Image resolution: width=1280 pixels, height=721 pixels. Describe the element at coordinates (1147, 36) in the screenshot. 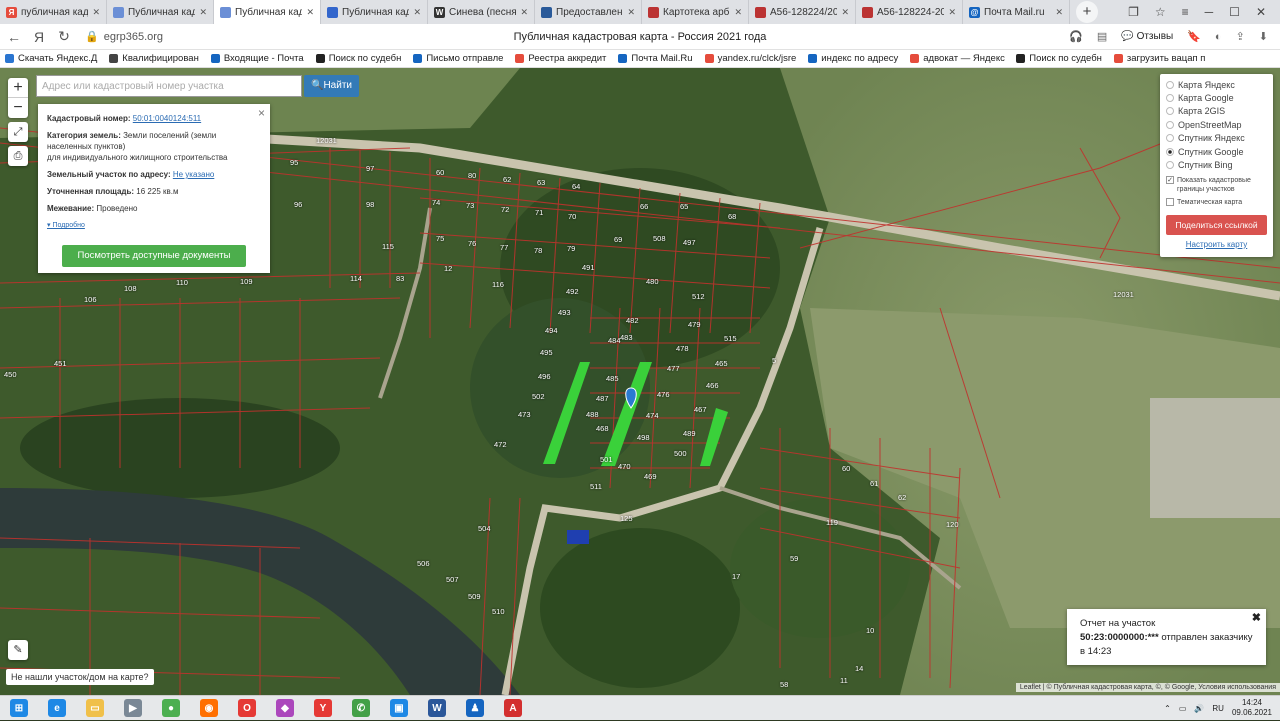

I see `reviews-button: 💬 Отзывы` at that location.